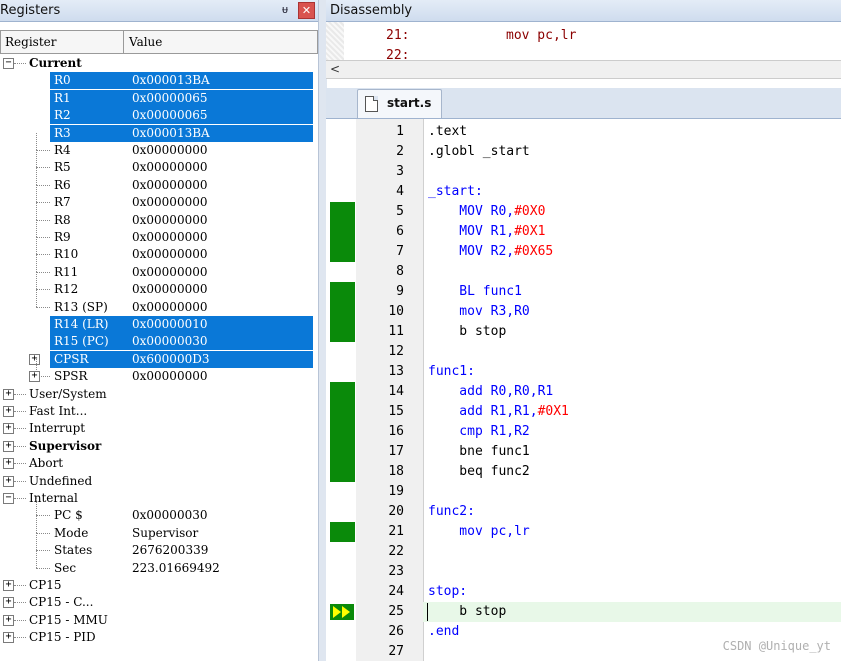  I want to click on register-row: − Internal, so click(159, 498).